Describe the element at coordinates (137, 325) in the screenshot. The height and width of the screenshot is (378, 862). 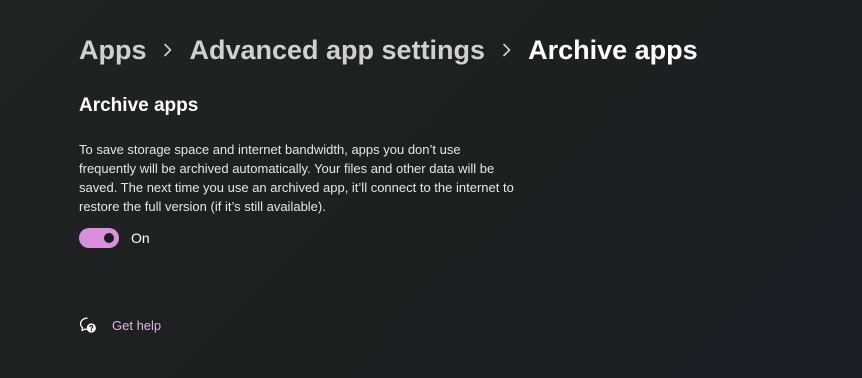
I see `get-help-label: Get help` at that location.